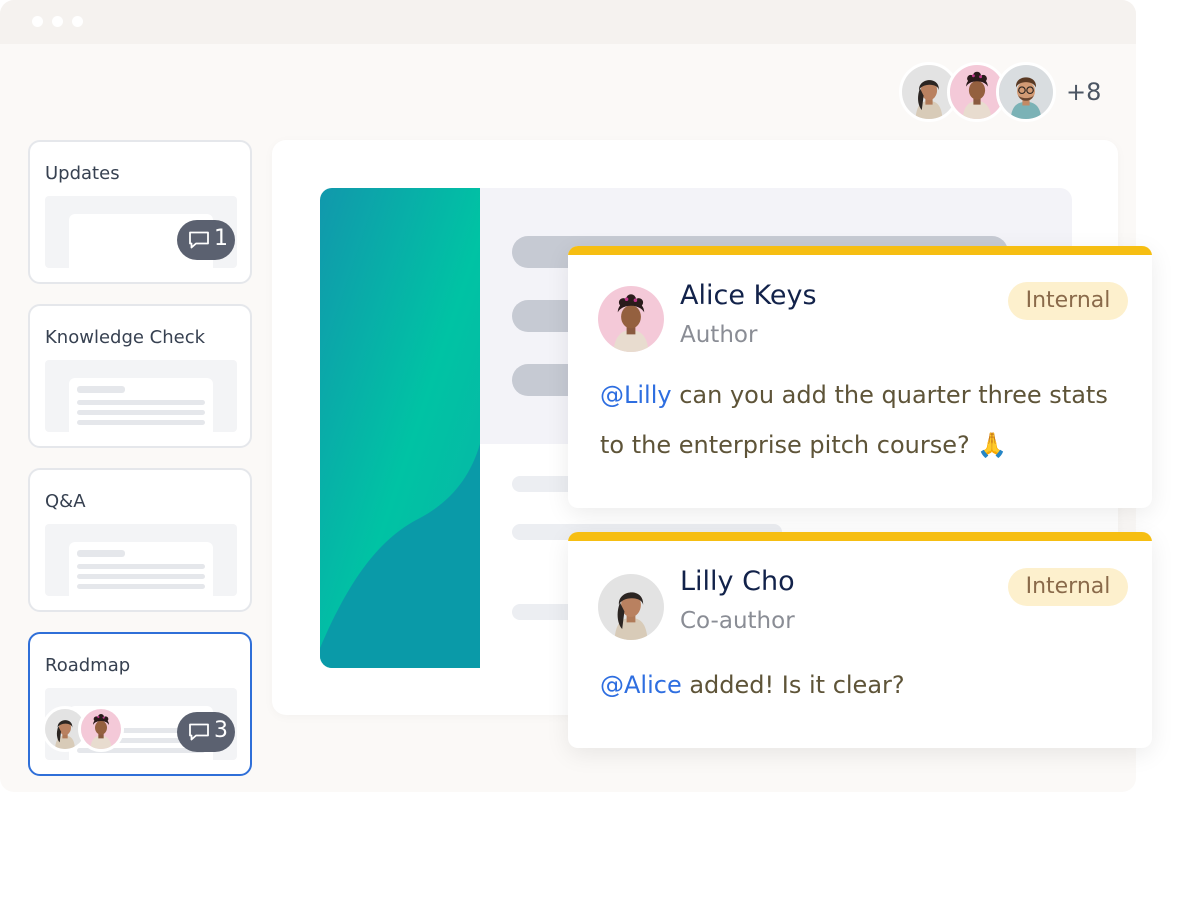 This screenshot has width=1200, height=900. What do you see at coordinates (125, 337) in the screenshot?
I see `slide-title: Knowledge Check` at bounding box center [125, 337].